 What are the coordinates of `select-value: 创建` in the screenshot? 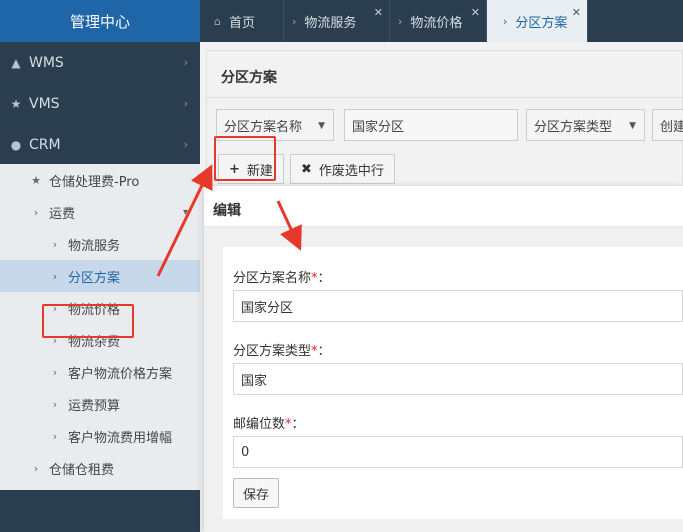 It's located at (671, 127).